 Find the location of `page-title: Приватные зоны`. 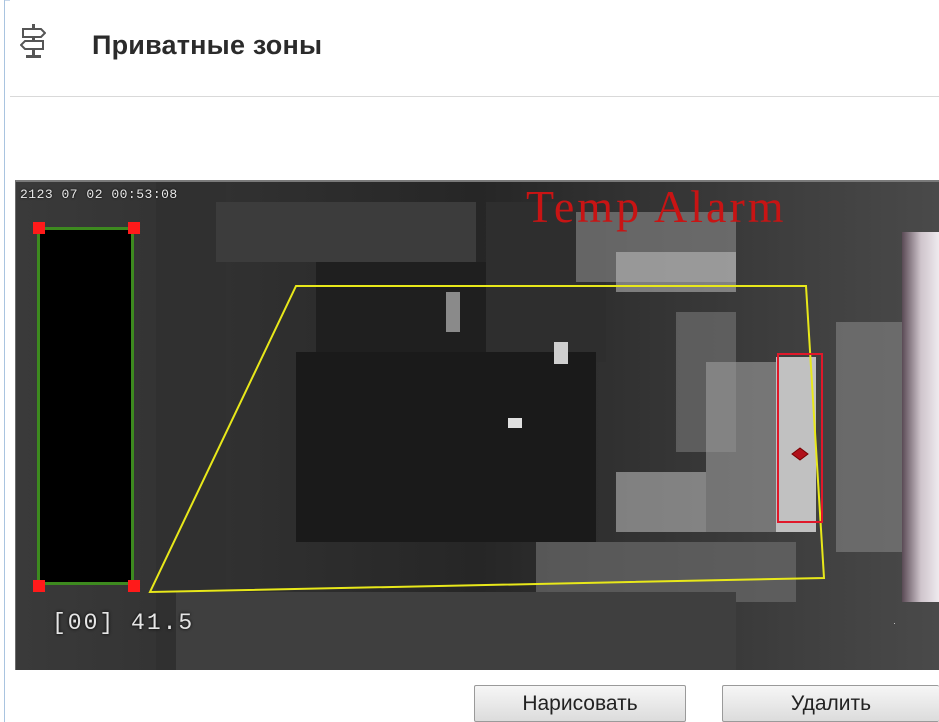

page-title: Приватные зоны is located at coordinates (207, 45).